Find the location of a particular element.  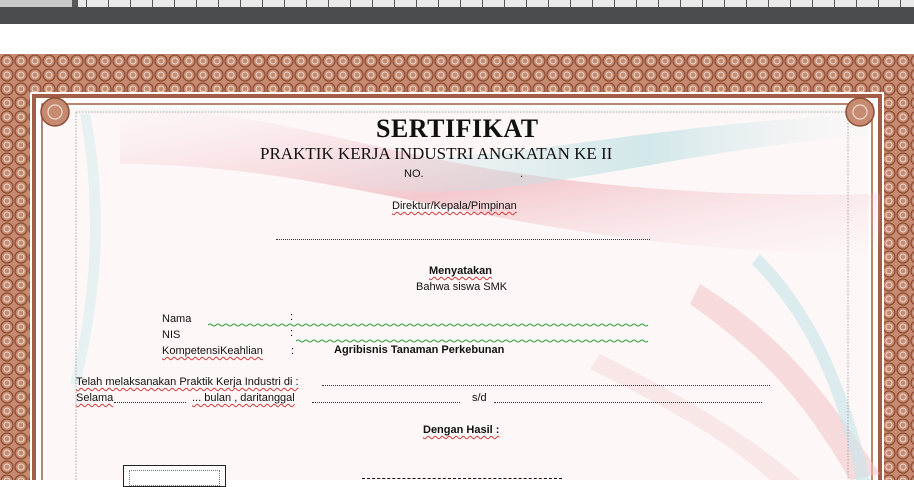

statement-sub: Bahwa siswa SMK is located at coordinates (462, 287).